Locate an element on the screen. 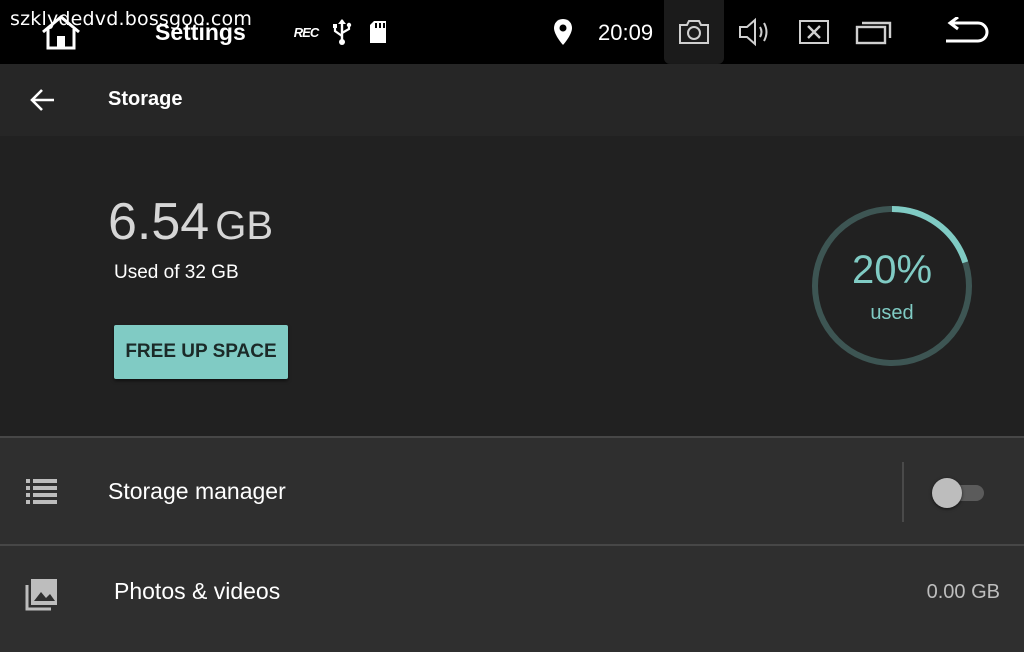 The width and height of the screenshot is (1024, 652). storage-manager-icon is located at coordinates (42, 491).